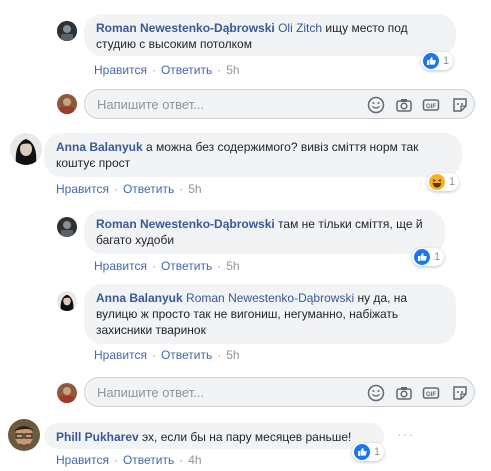 This screenshot has width=491, height=471. I want to click on more-options-icon: ···, so click(405, 434).